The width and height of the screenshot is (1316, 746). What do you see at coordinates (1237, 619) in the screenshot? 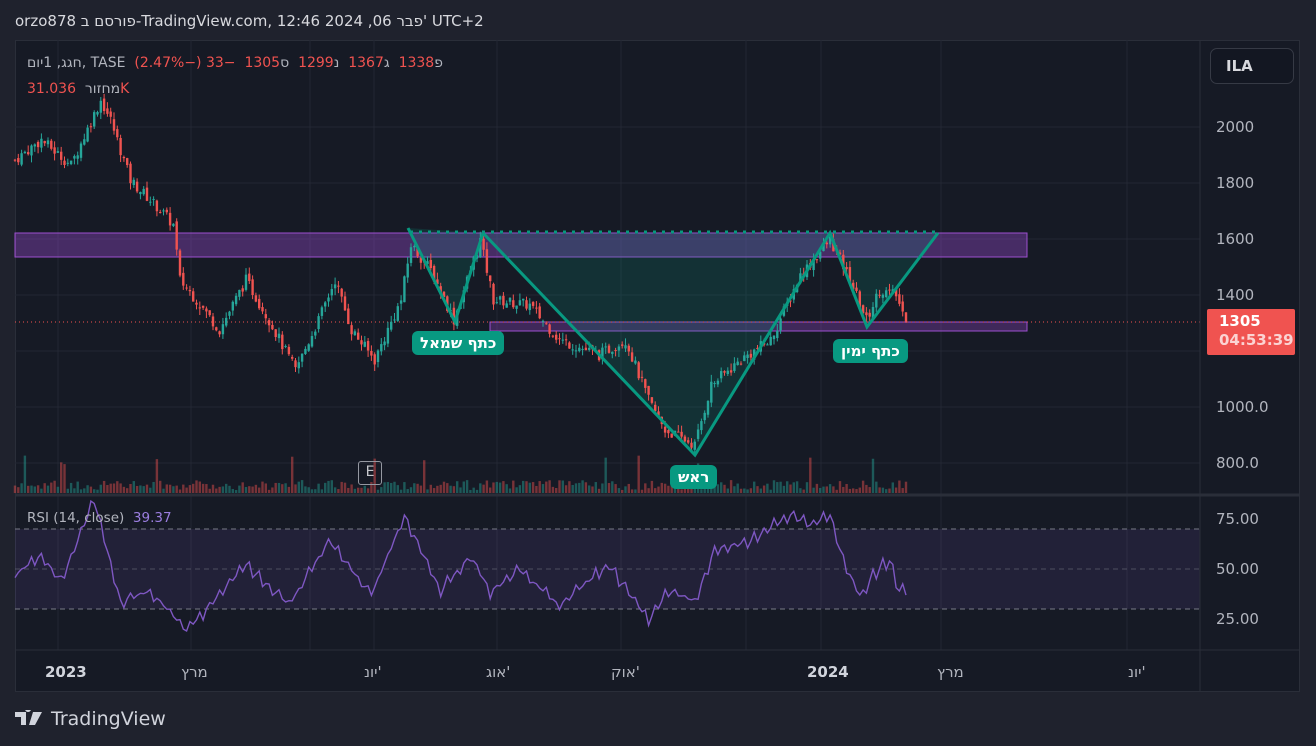
I see `rsi-tick: 25.00` at bounding box center [1237, 619].